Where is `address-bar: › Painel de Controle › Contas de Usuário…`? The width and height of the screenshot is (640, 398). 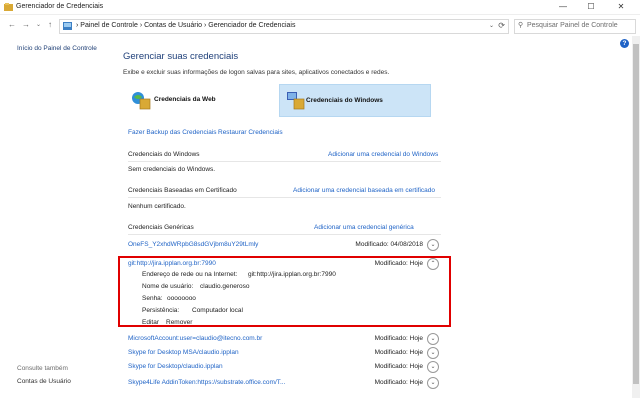
address-bar: › Painel de Controle › Contas de Usuário… is located at coordinates (284, 26).